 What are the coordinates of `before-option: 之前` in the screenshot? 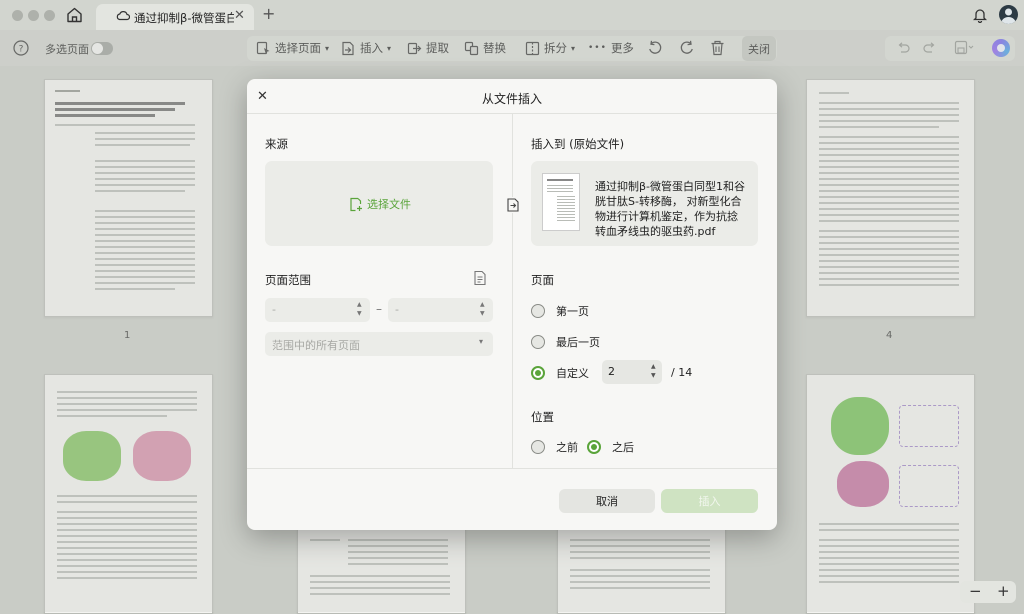 It's located at (554, 447).